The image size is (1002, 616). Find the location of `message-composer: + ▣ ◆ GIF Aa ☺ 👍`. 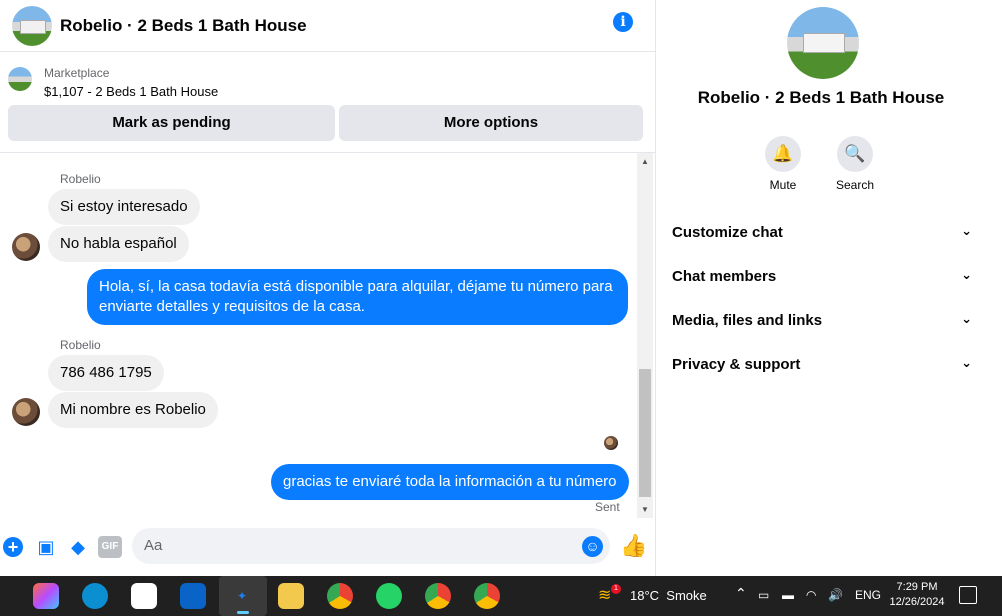

message-composer: + ▣ ◆ GIF Aa ☺ 👍 is located at coordinates (327, 548).